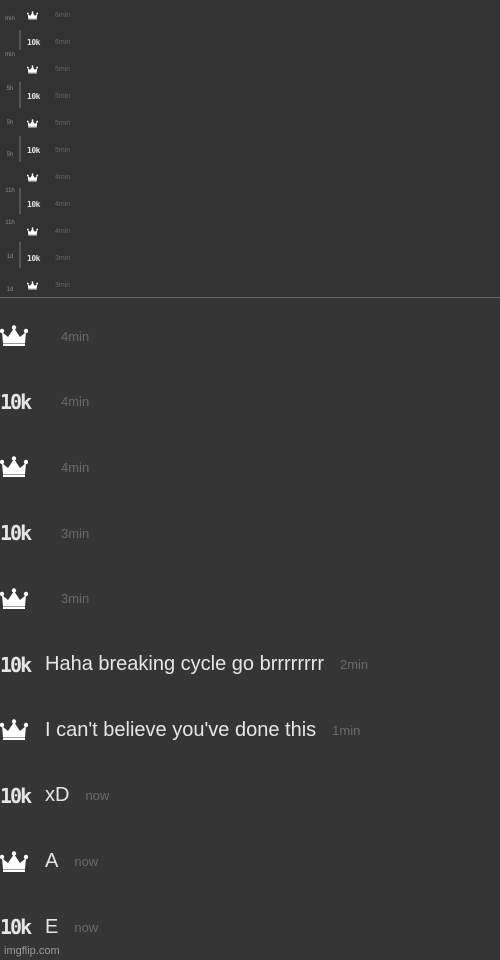 Image resolution: width=500 pixels, height=960 pixels. Describe the element at coordinates (44, 533) in the screenshot. I see `chat-message: 10k 3min` at that location.